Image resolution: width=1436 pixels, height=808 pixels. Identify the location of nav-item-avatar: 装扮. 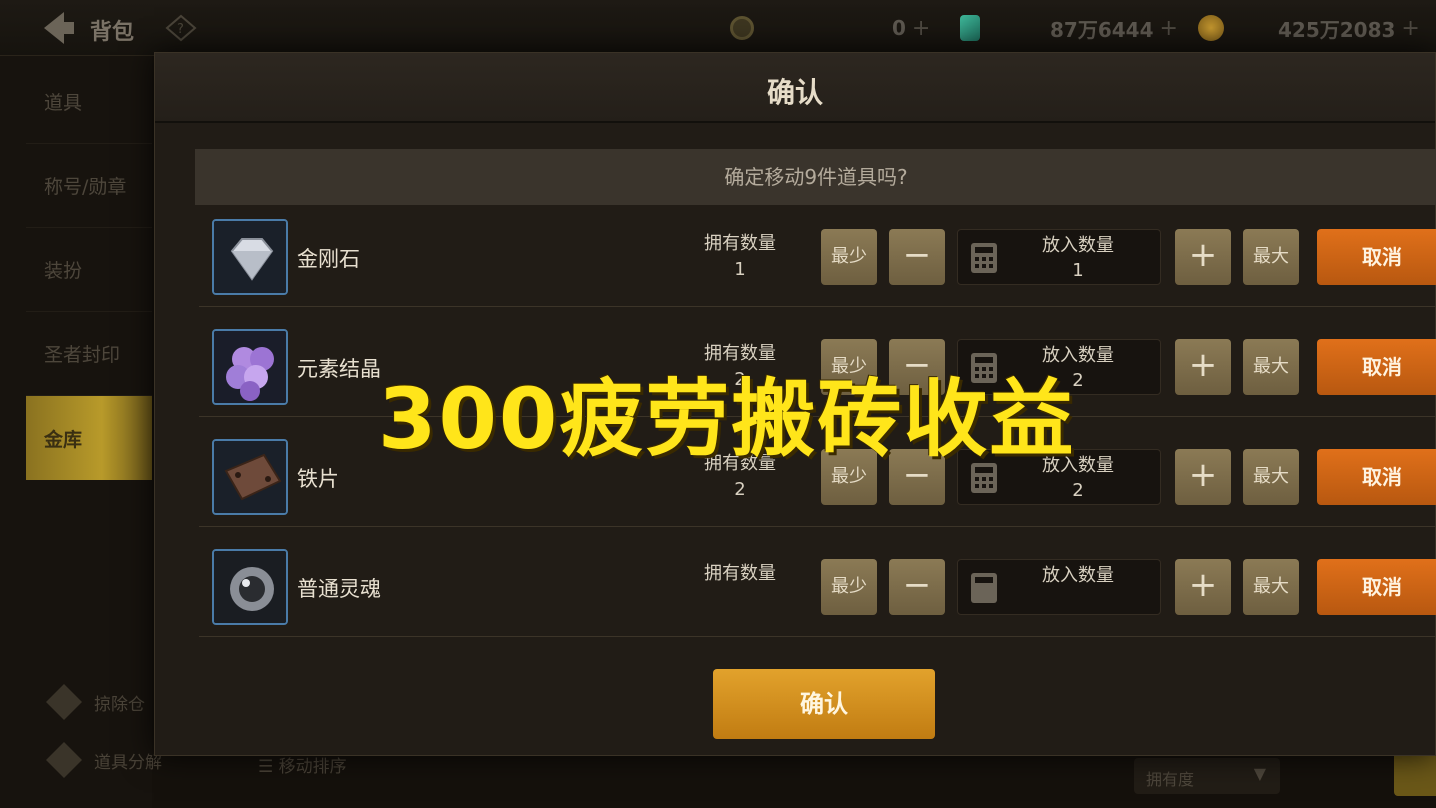
(89, 270).